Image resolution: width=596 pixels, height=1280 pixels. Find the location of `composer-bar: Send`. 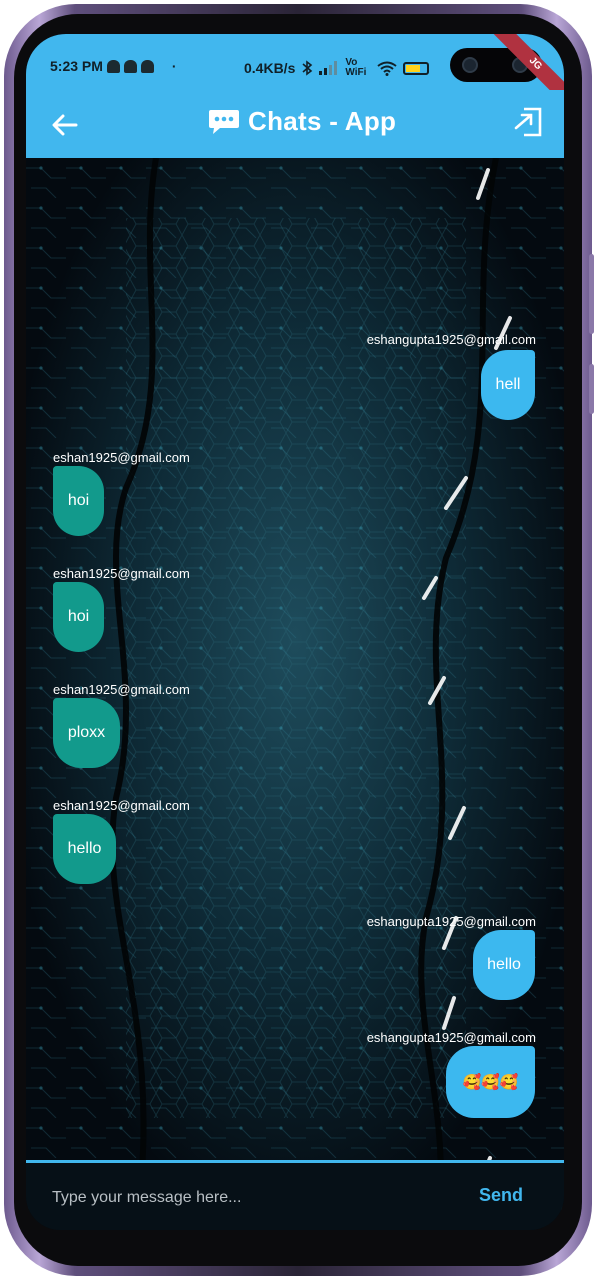

composer-bar: Send is located at coordinates (295, 1195).